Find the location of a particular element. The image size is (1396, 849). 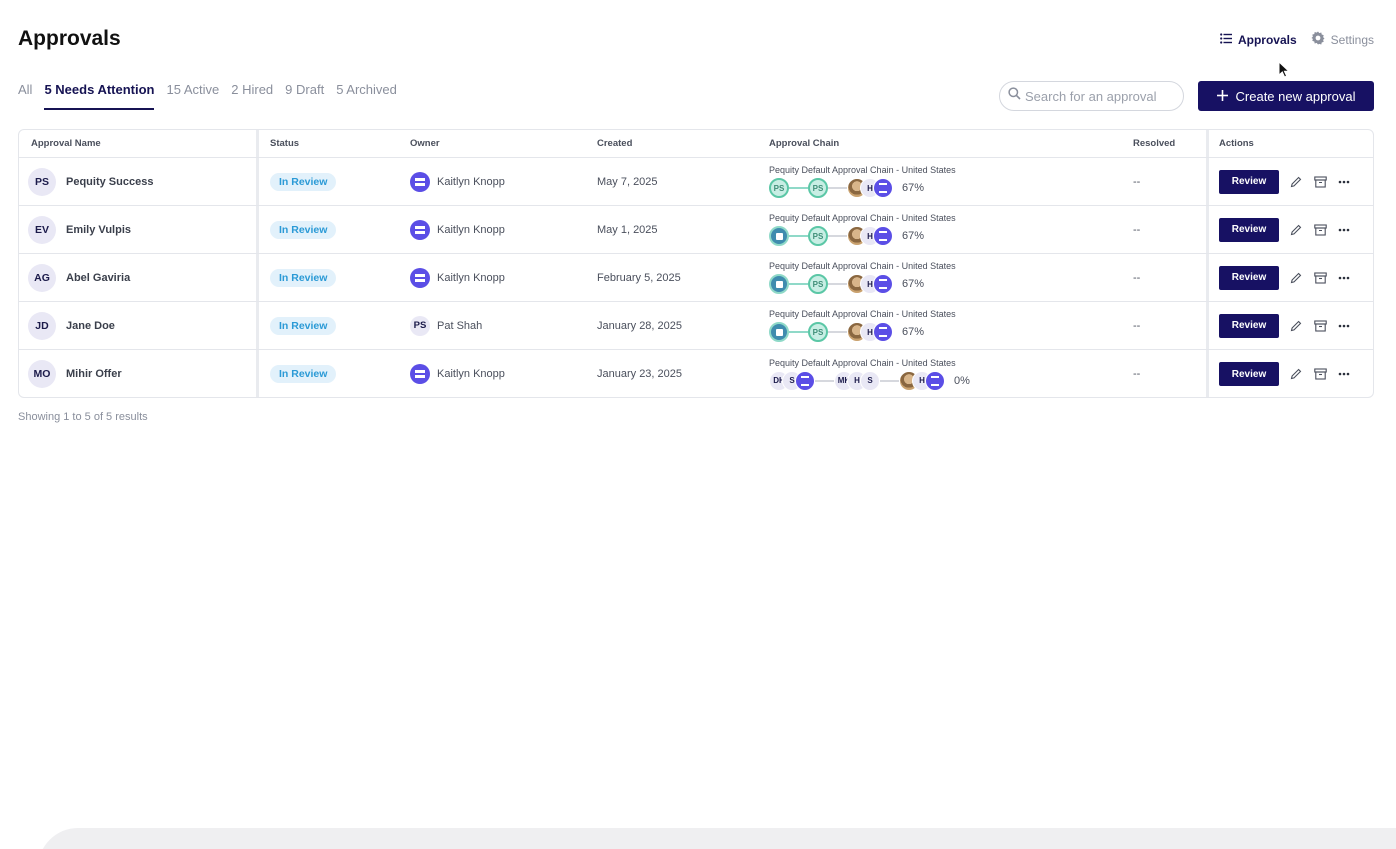

tab-all: All is located at coordinates (25, 96).